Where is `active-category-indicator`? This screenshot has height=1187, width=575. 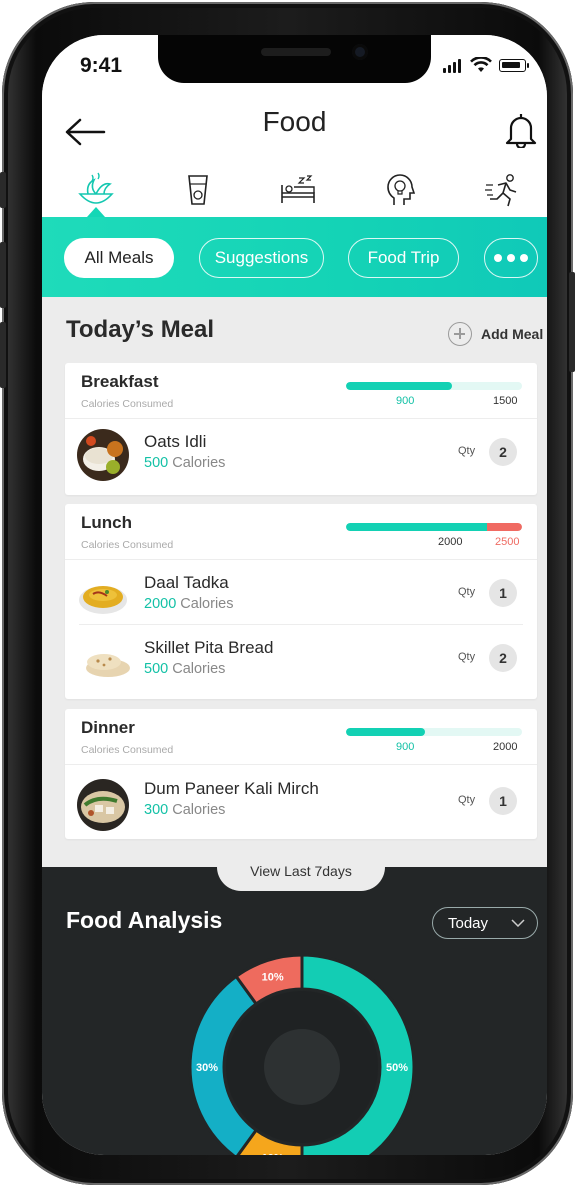 active-category-indicator is located at coordinates (96, 212).